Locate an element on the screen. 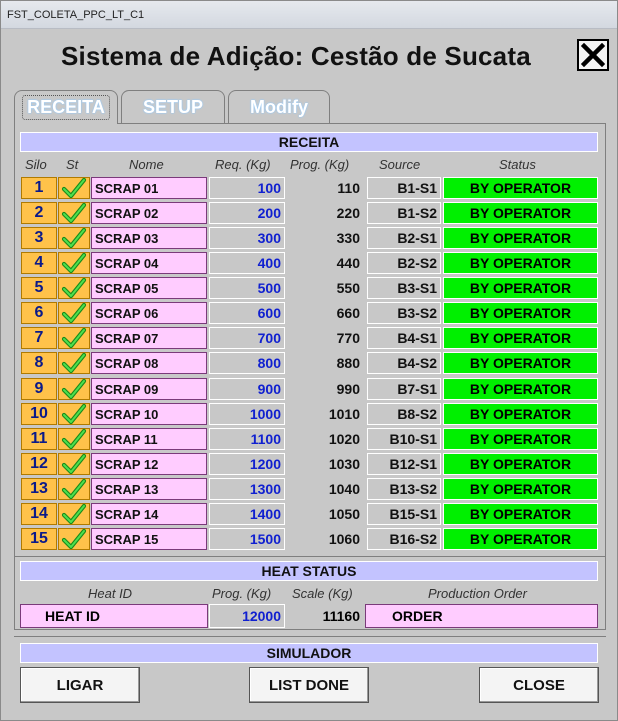 The width and height of the screenshot is (618, 721). silo-number-button: 15 is located at coordinates (39, 539).